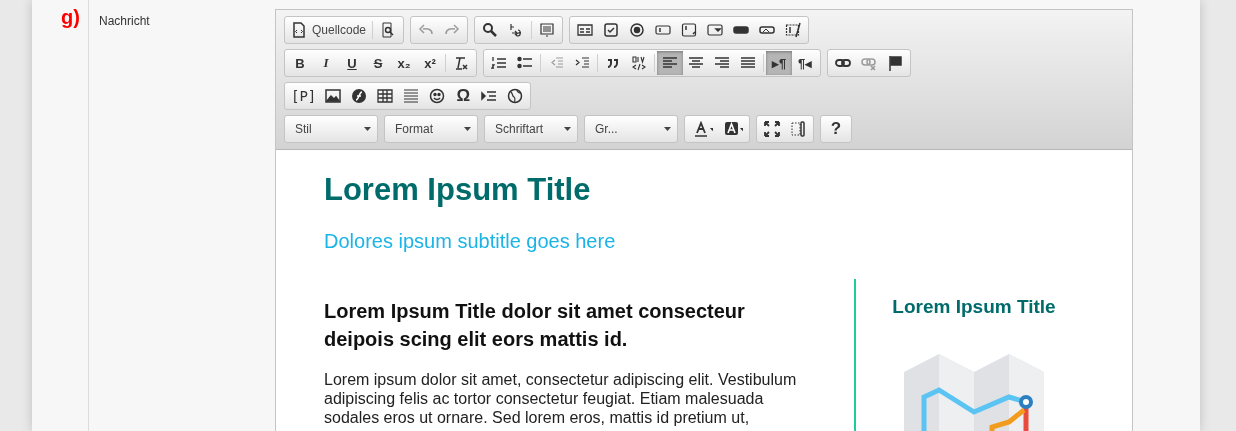  Describe the element at coordinates (499, 63) in the screenshot. I see `numbered-list-icon` at that location.